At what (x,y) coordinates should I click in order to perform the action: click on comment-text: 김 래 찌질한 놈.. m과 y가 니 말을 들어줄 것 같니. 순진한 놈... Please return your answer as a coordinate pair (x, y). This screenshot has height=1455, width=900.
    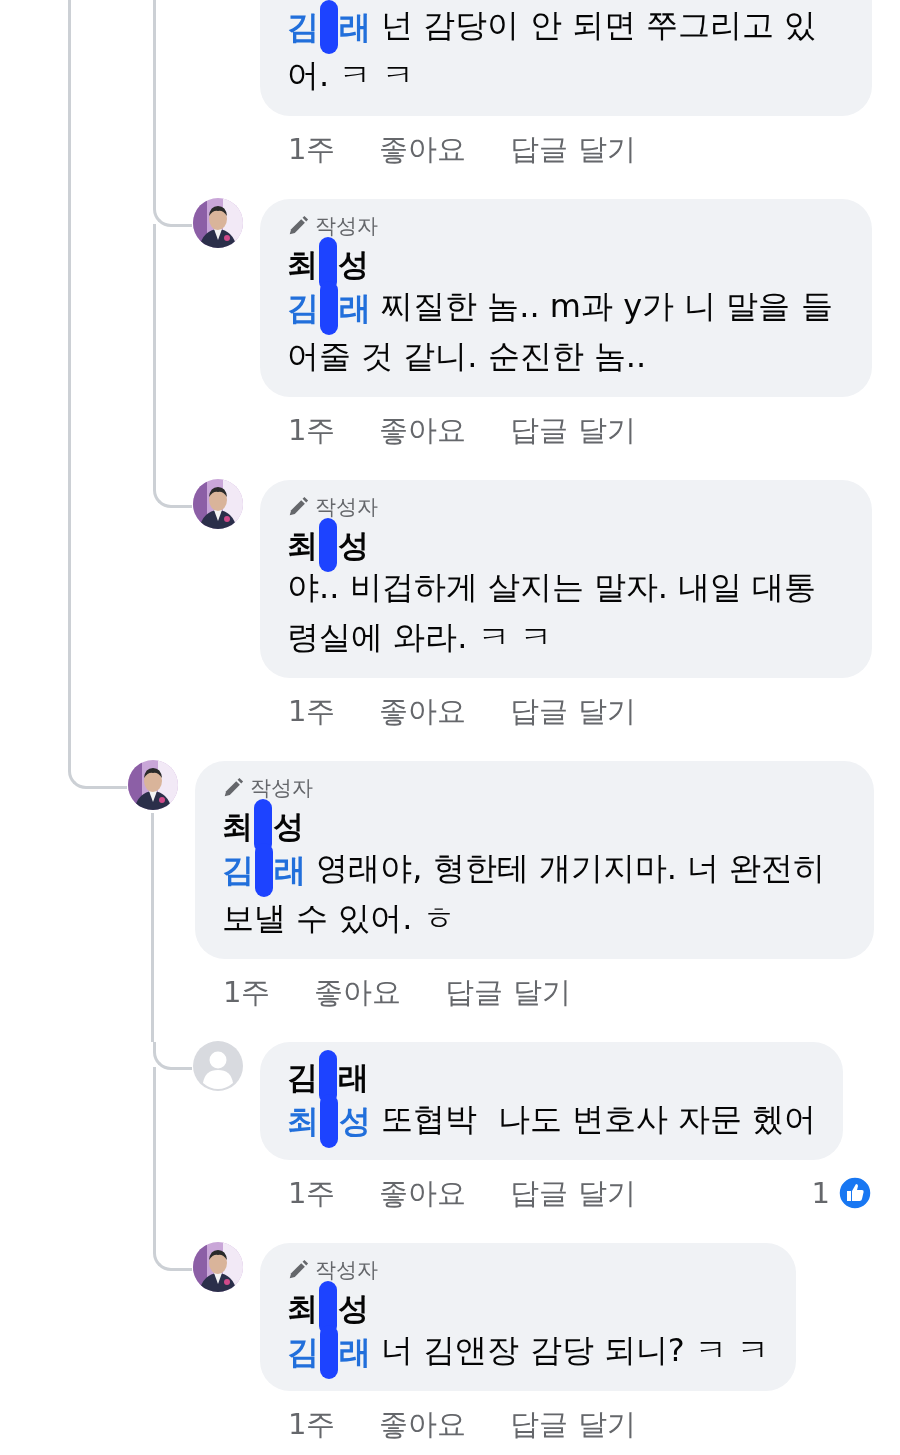
    Looking at the image, I should click on (566, 331).